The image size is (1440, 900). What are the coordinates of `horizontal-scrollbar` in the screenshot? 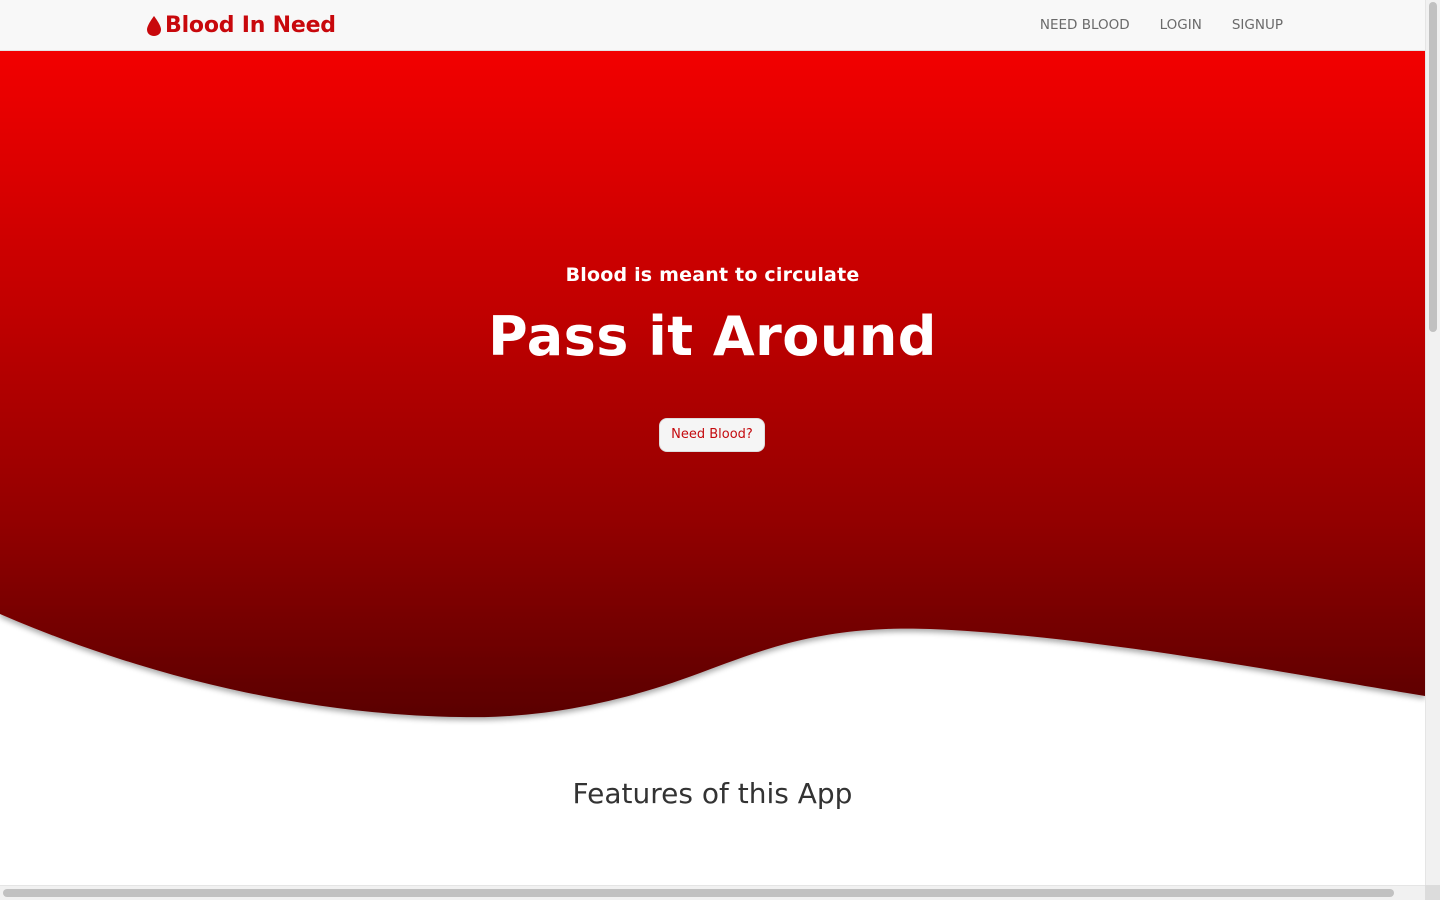 It's located at (712, 892).